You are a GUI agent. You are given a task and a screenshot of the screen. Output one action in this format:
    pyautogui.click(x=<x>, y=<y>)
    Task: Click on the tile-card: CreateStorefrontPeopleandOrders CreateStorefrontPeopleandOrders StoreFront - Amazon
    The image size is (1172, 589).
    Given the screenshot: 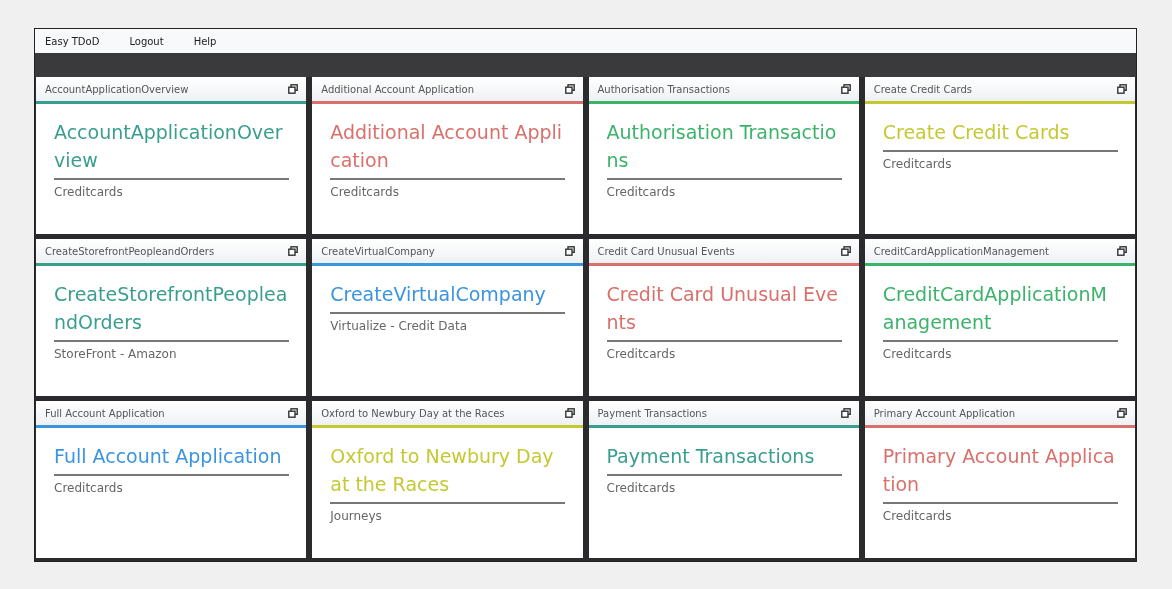 What is the action you would take?
    pyautogui.click(x=171, y=317)
    